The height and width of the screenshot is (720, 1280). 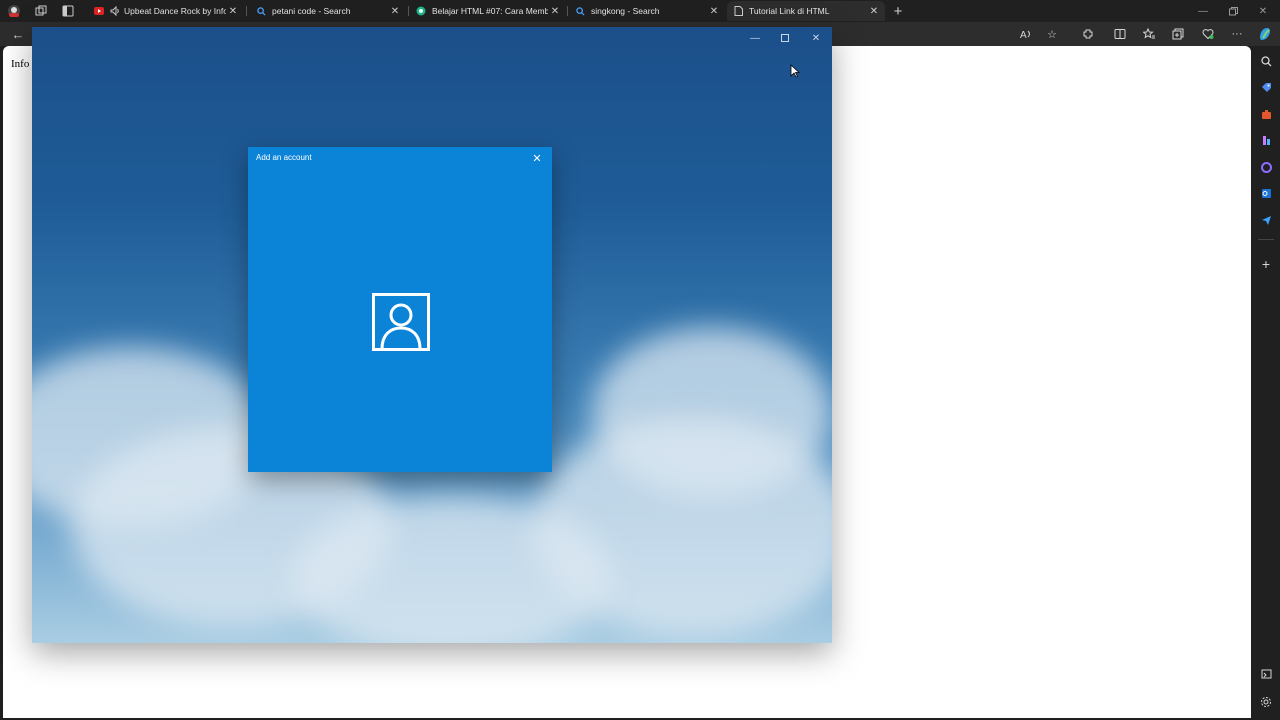 What do you see at coordinates (115, 11) in the screenshot?
I see `speaker-icon` at bounding box center [115, 11].